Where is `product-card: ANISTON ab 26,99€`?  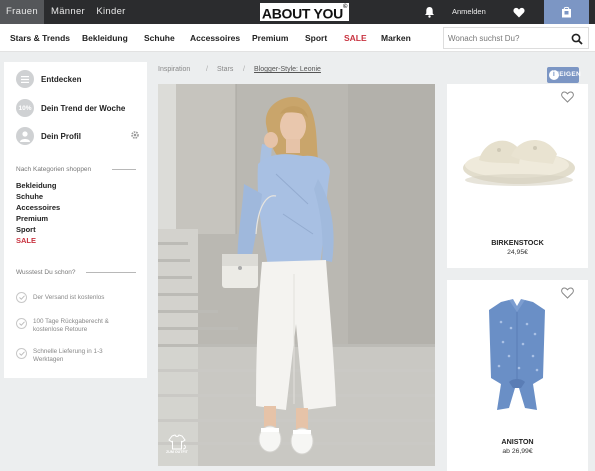
product-card: ANISTON ab 26,99€ is located at coordinates (517, 375).